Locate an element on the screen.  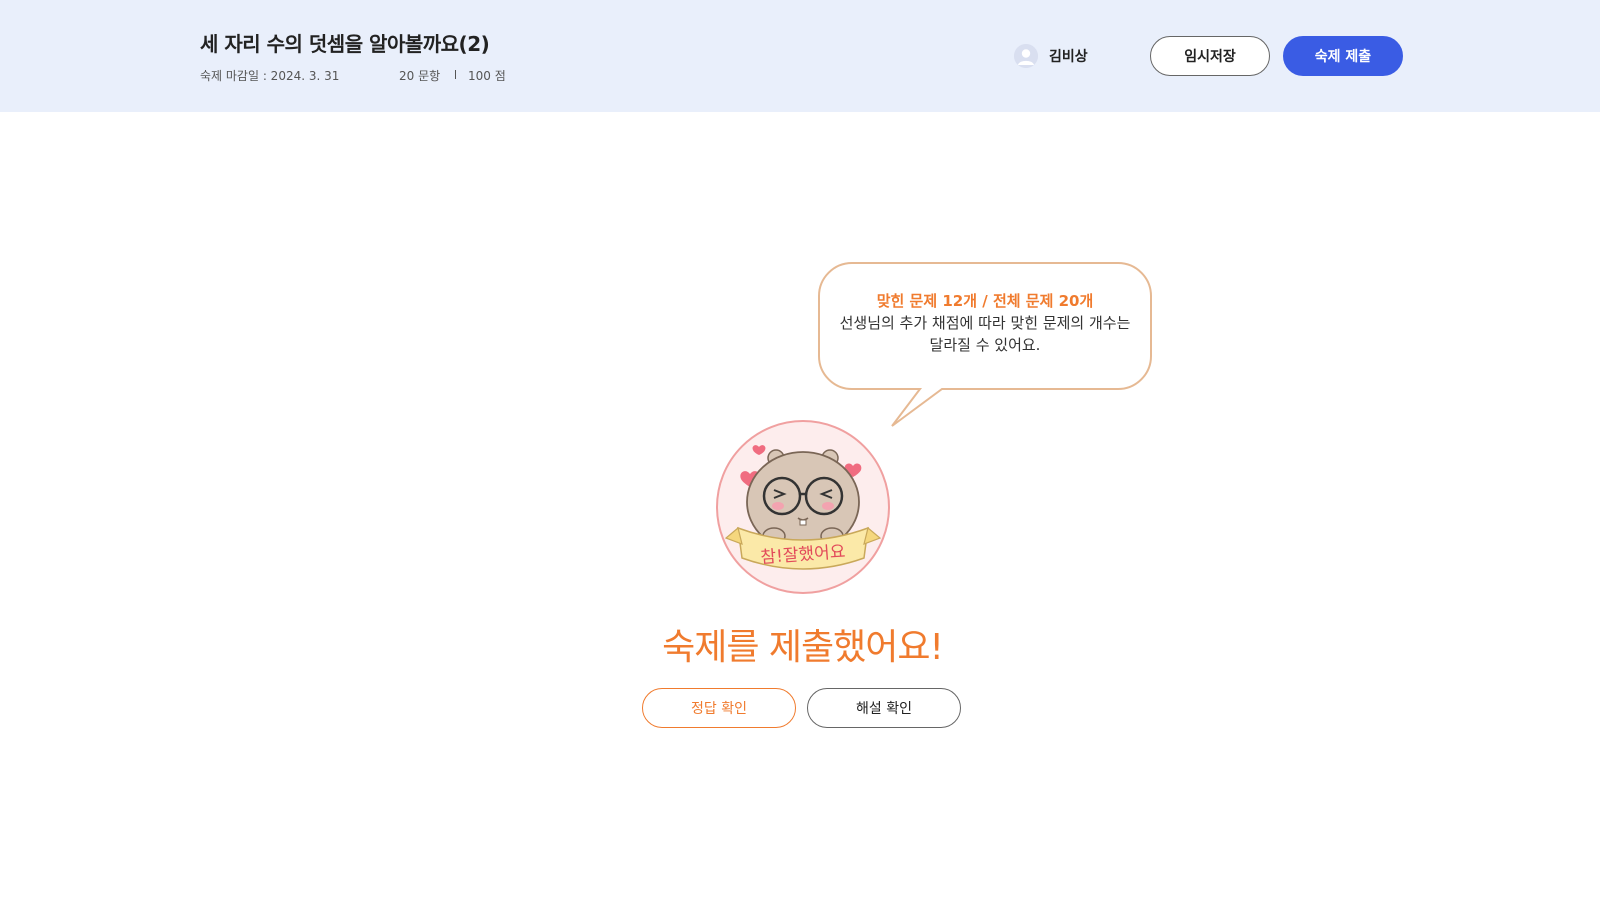
submit-homework-button: 숙제 제출 is located at coordinates (1343, 56).